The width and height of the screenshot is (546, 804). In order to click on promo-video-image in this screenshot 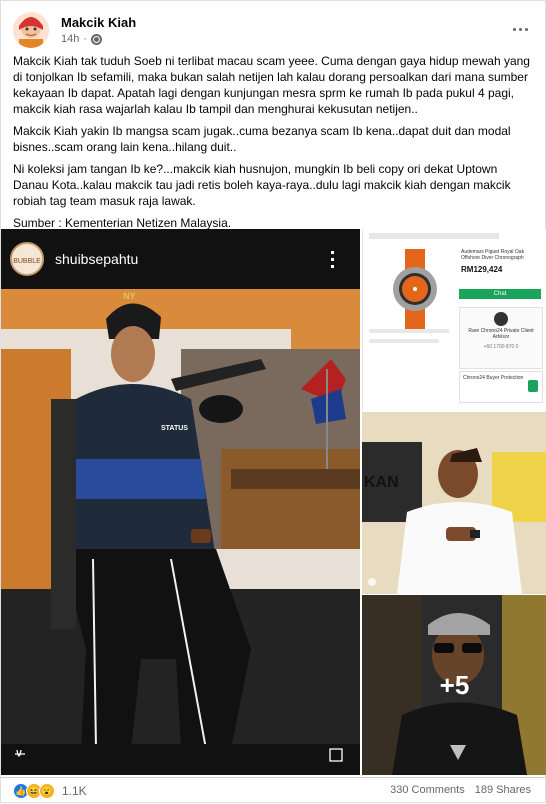, I will do `click(454, 503)`.